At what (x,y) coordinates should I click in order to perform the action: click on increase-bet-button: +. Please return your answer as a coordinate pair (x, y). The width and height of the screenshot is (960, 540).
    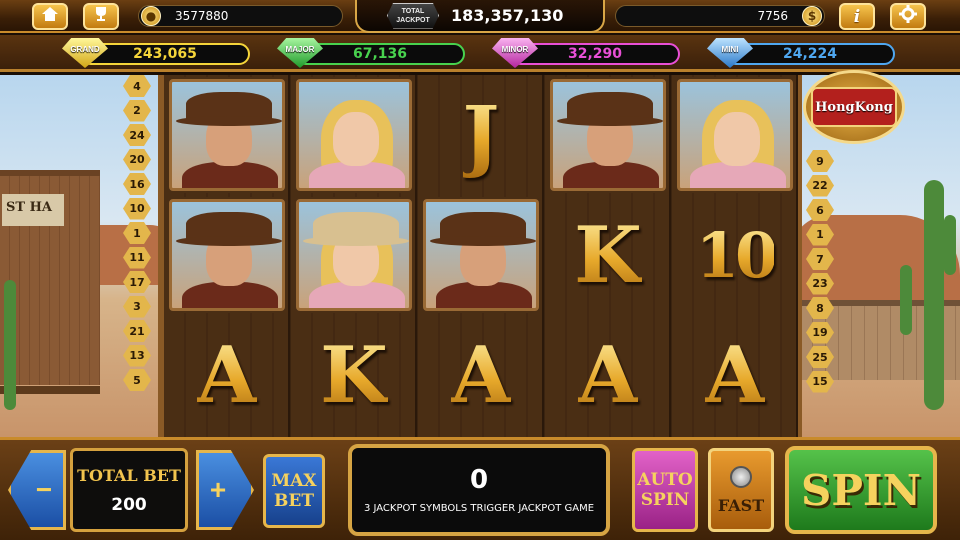
    Looking at the image, I should click on (225, 490).